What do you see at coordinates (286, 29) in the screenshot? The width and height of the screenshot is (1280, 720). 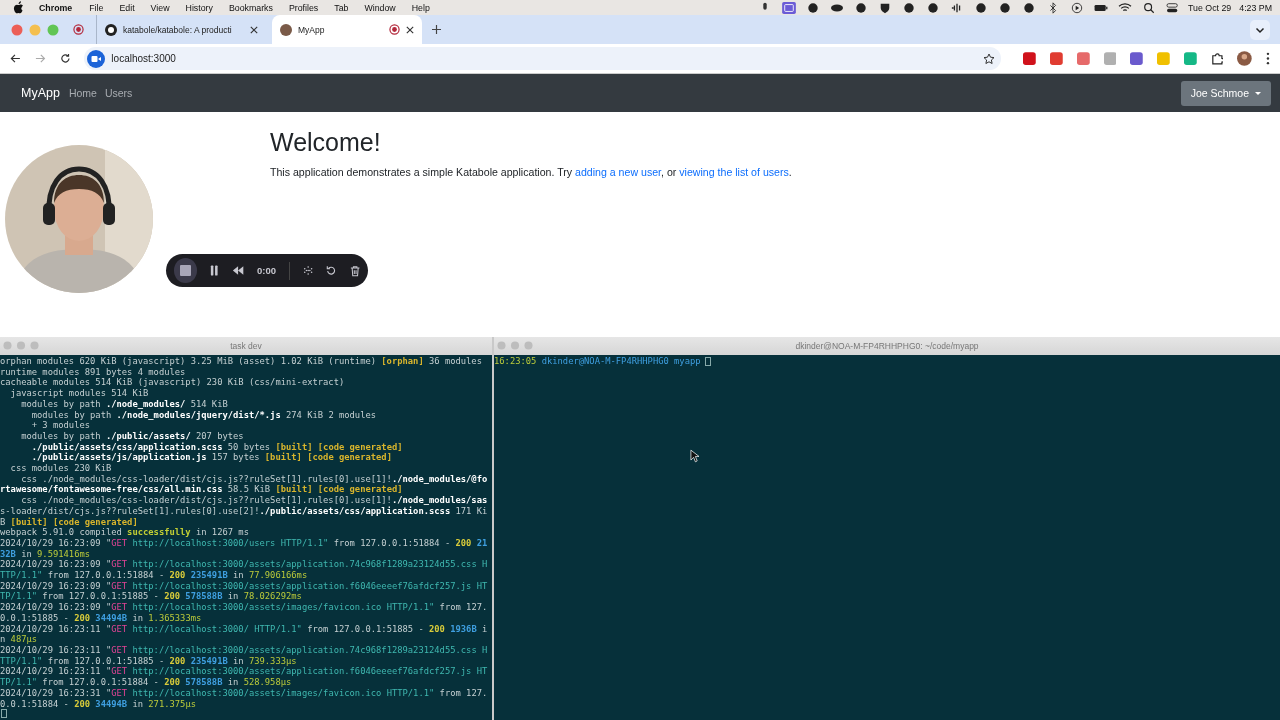 I see `favicon-icon` at bounding box center [286, 29].